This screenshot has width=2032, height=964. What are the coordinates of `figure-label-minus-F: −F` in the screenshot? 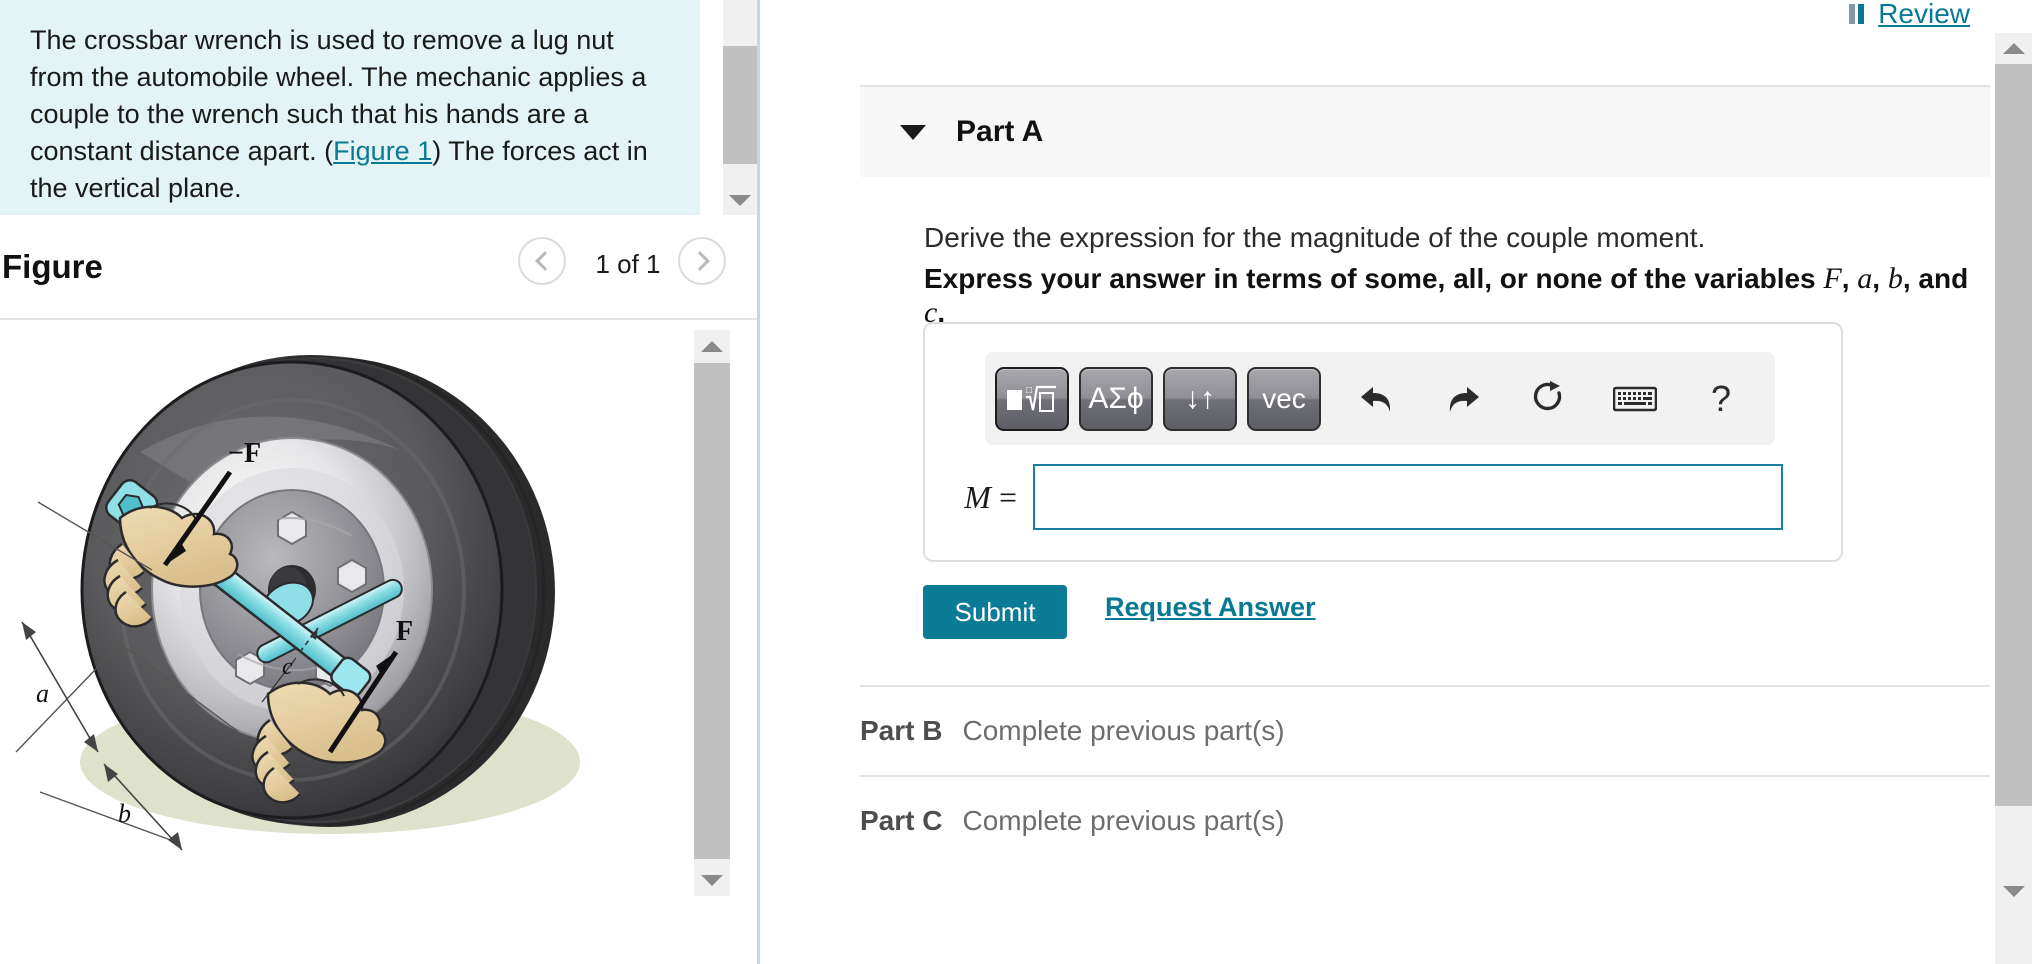 It's located at (244, 453).